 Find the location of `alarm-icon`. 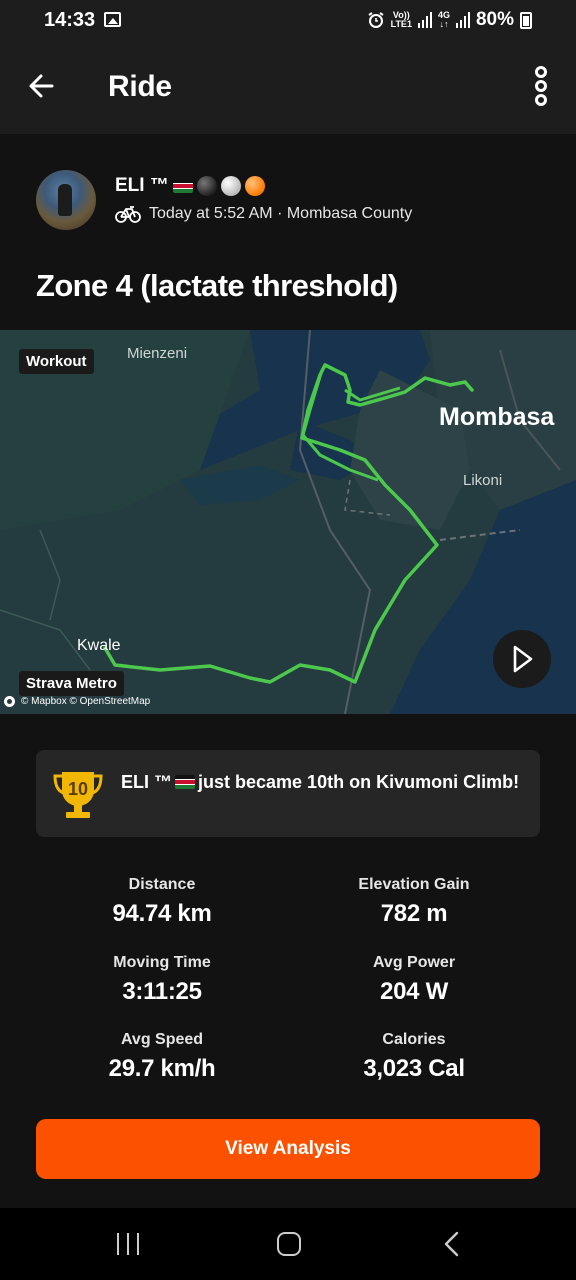

alarm-icon is located at coordinates (376, 20).